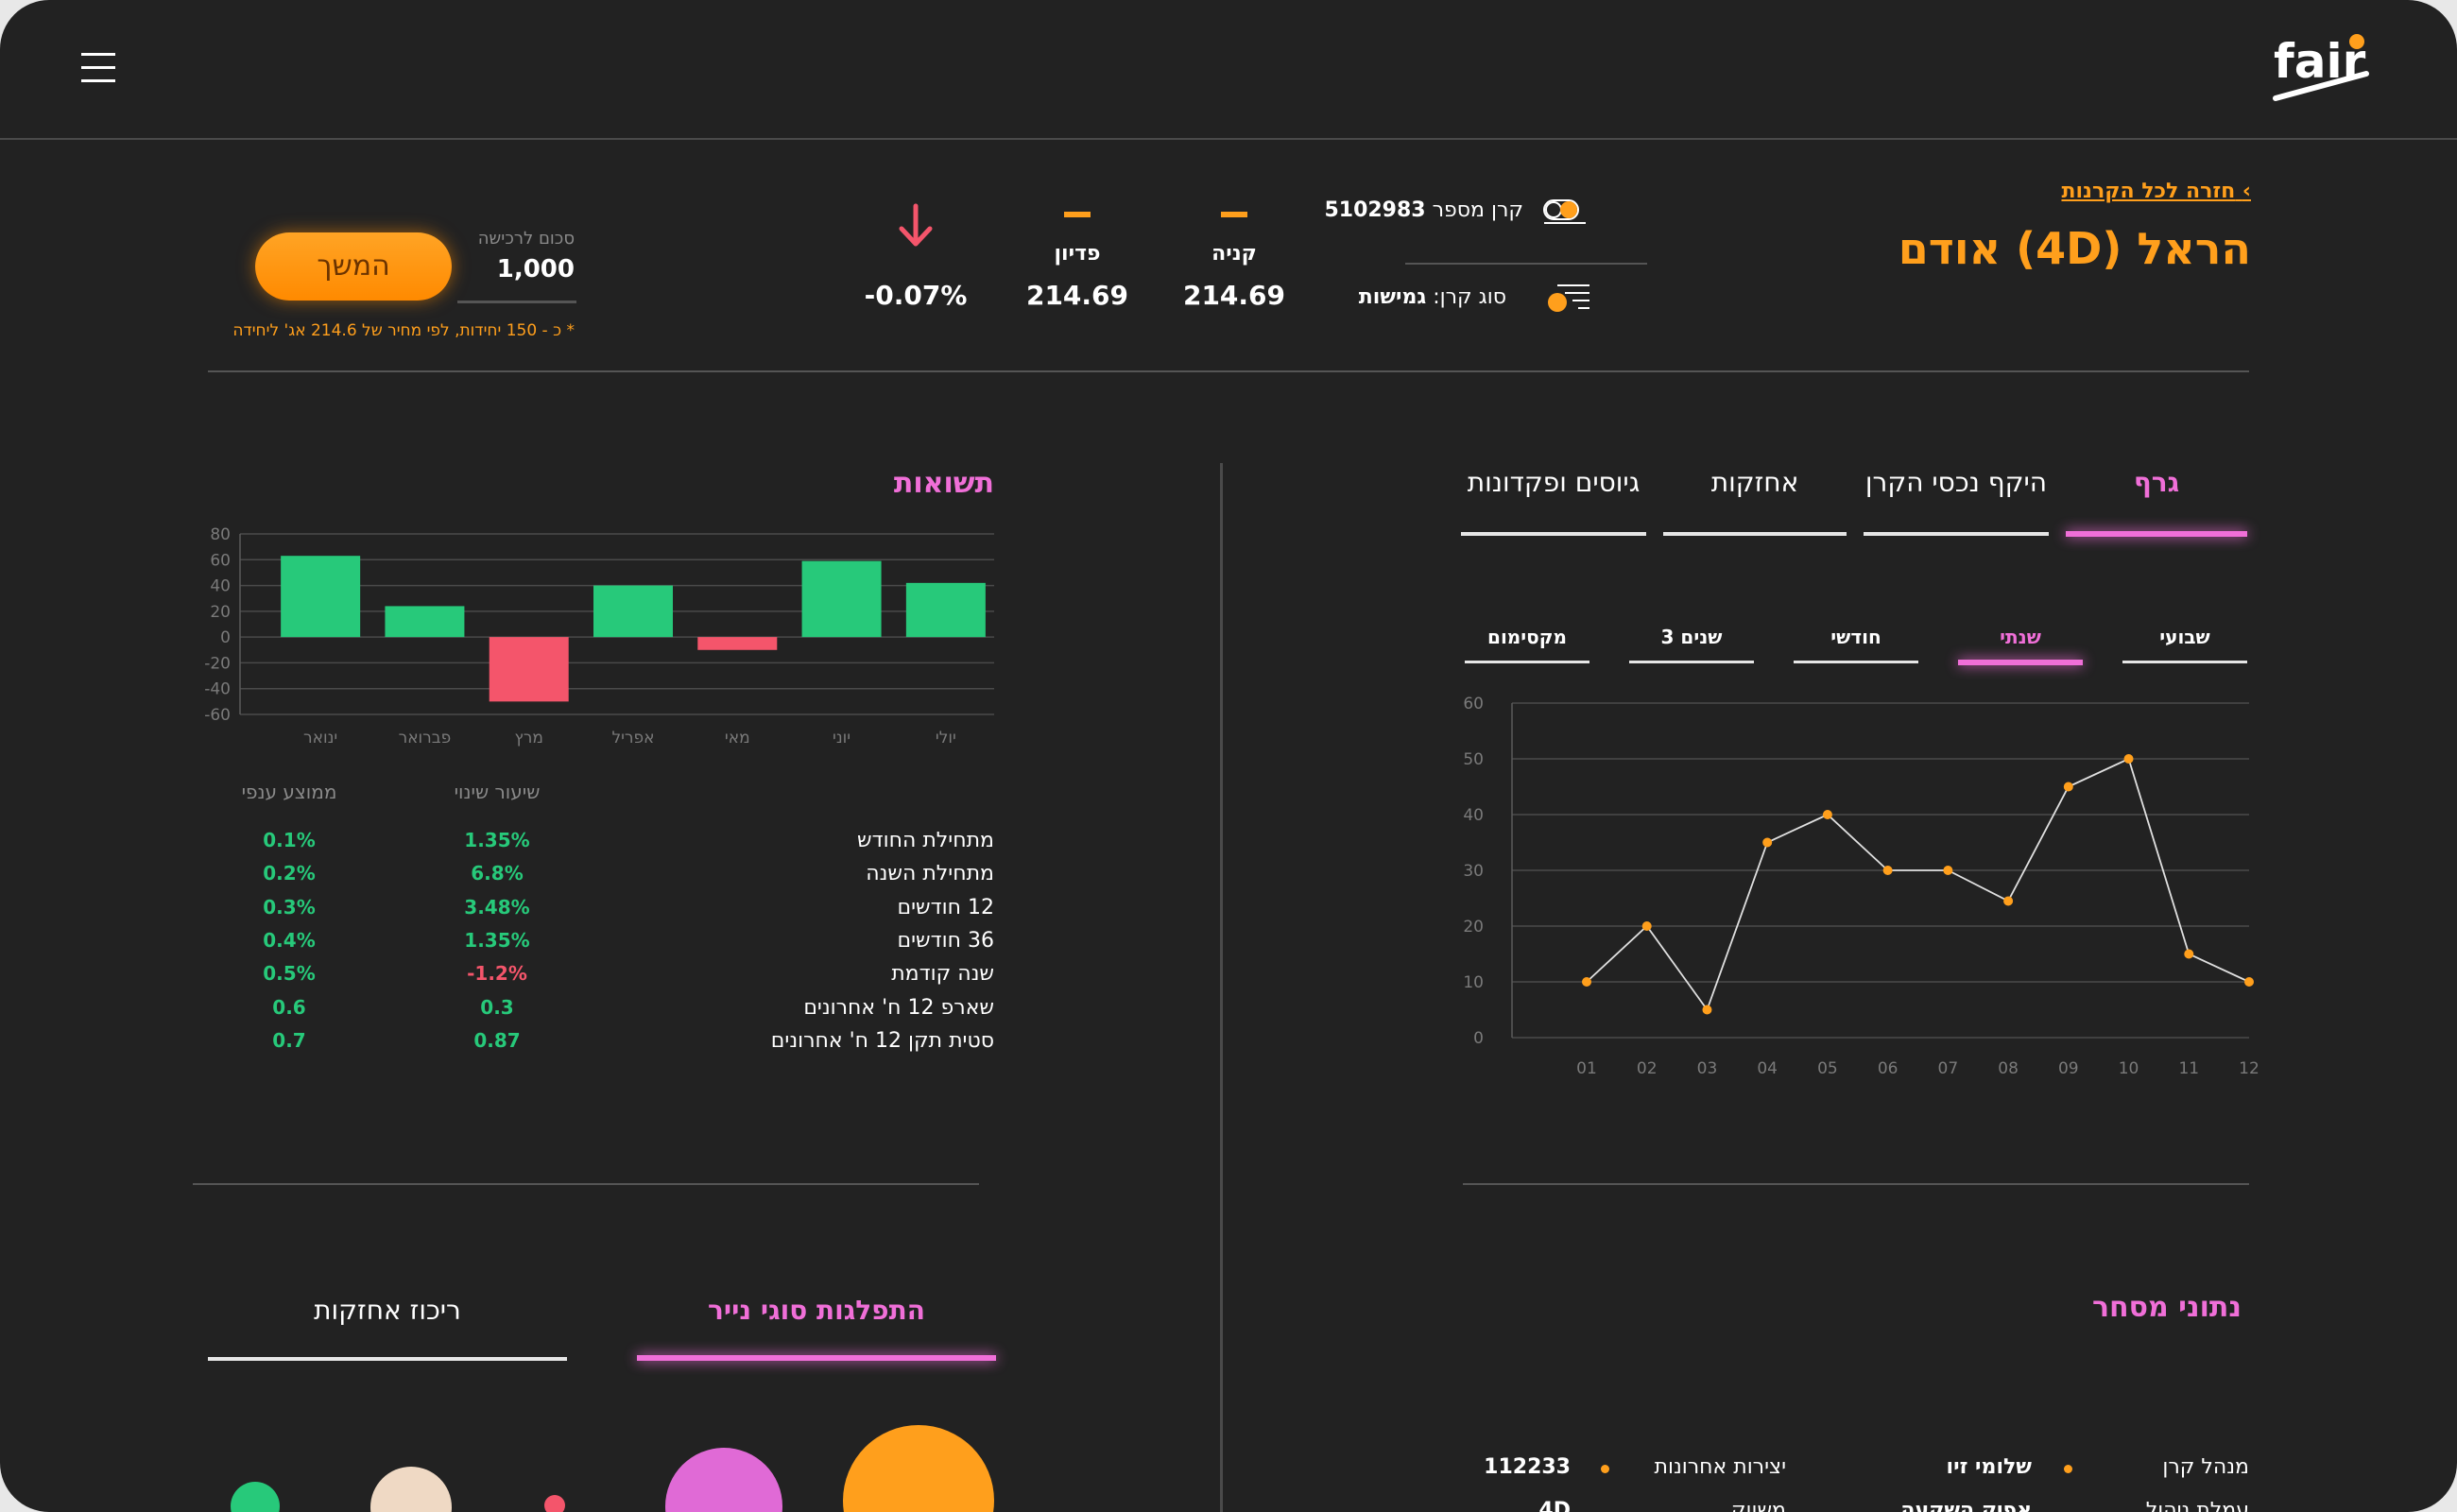 Image resolution: width=2457 pixels, height=1512 pixels. Describe the element at coordinates (497, 1040) in the screenshot. I see `returns-row-change: 0.87` at that location.